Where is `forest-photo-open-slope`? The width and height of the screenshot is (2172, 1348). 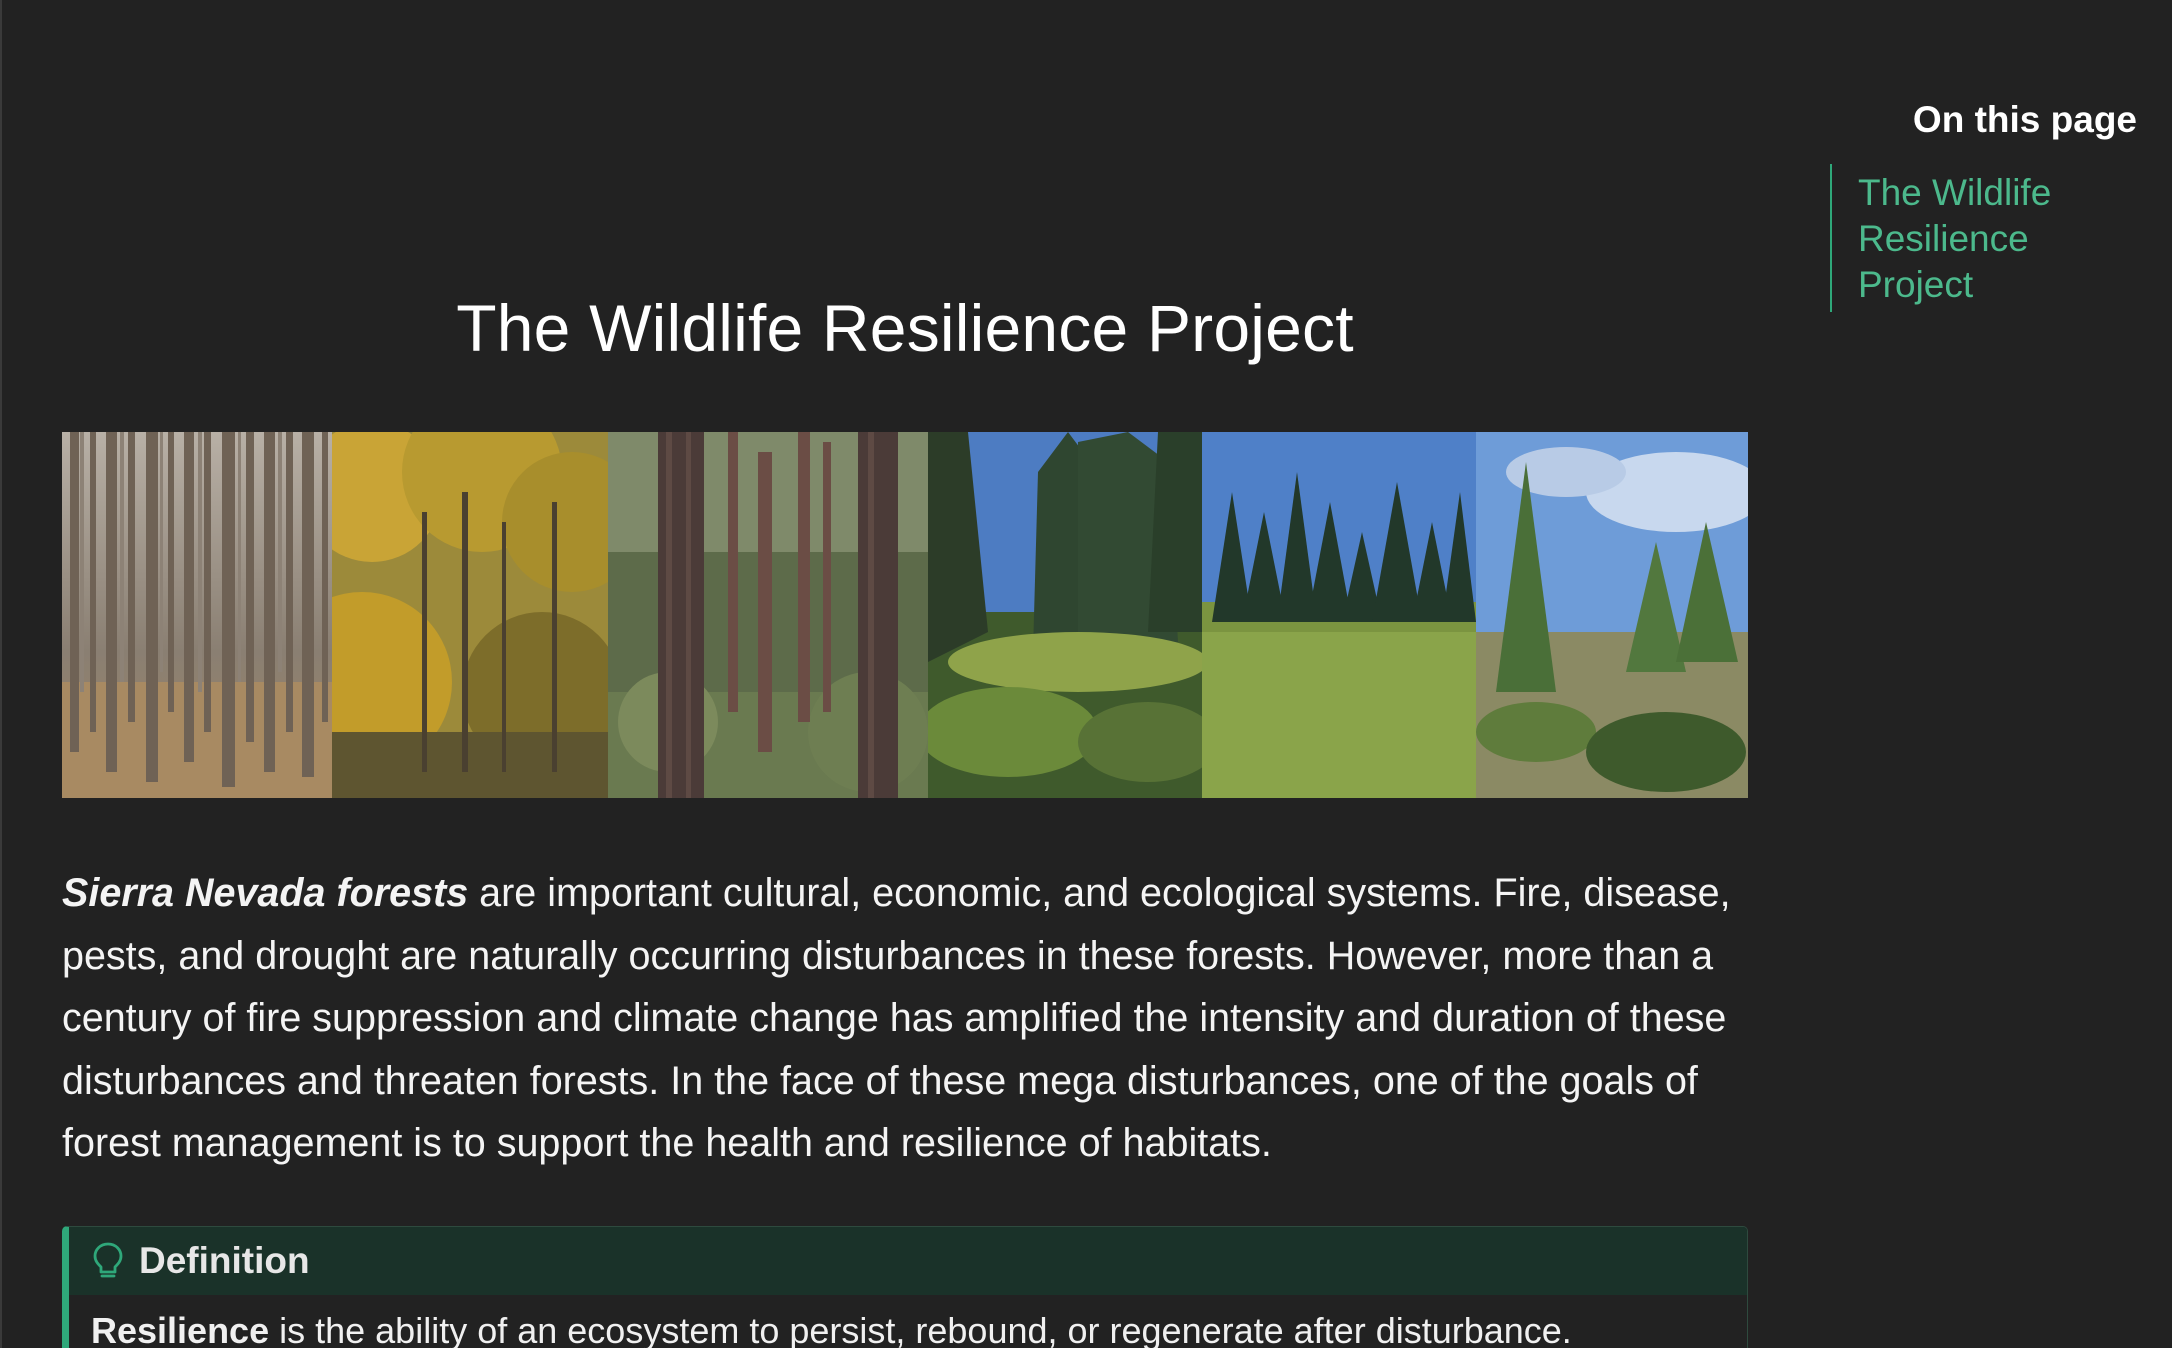 forest-photo-open-slope is located at coordinates (1612, 615).